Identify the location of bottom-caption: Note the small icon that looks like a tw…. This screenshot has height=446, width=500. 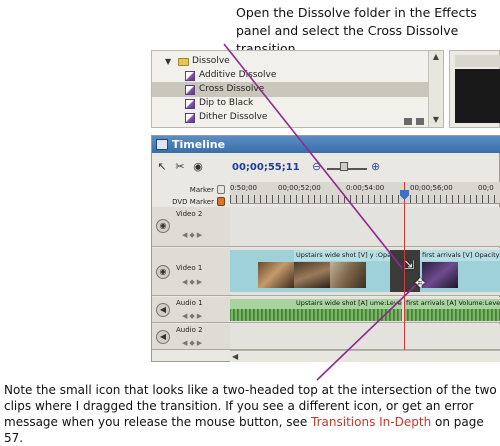
(251, 414).